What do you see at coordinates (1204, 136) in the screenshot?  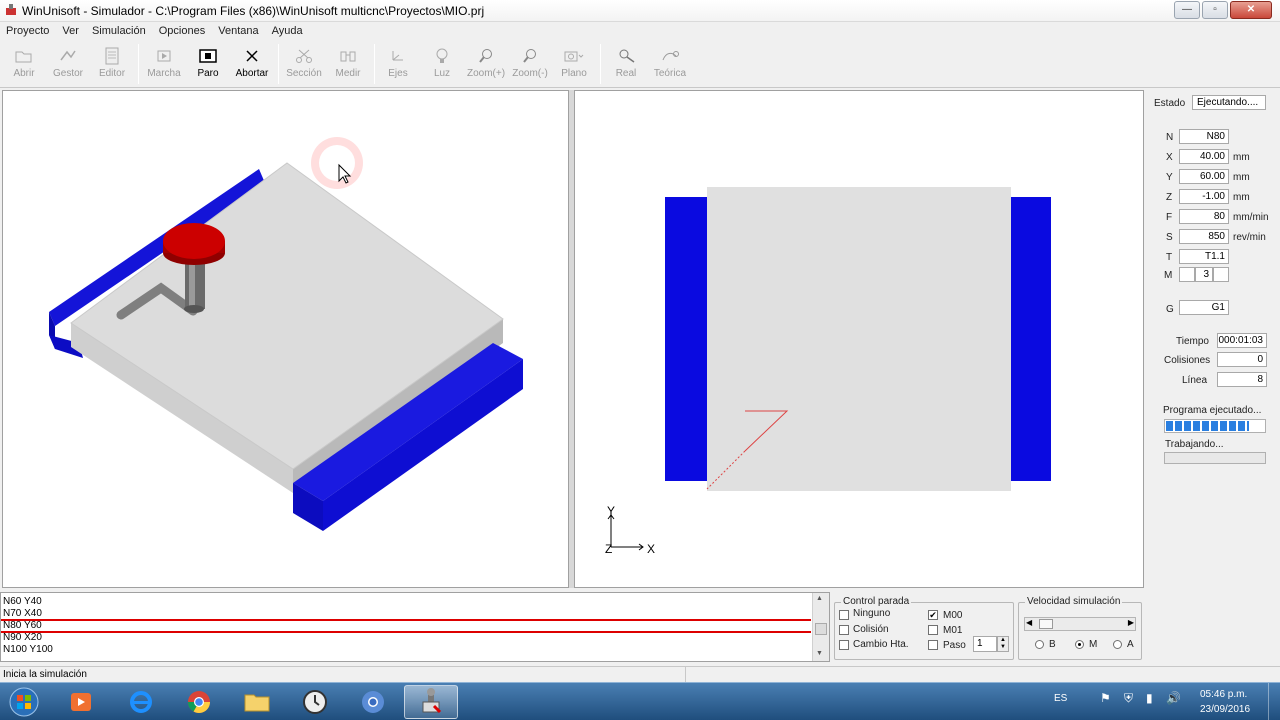 I see `n-field: N80` at bounding box center [1204, 136].